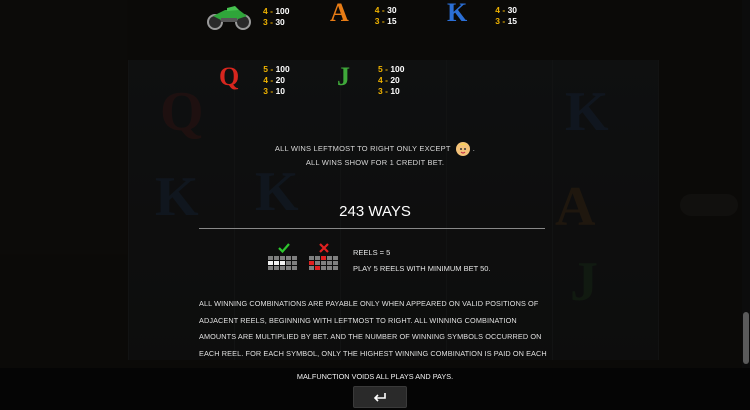  I want to click on check-icon, so click(284, 248).